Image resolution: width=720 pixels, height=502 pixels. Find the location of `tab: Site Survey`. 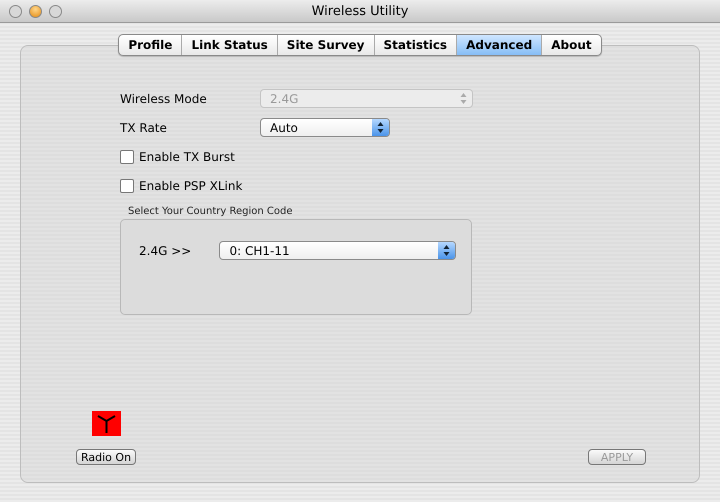

tab: Site Survey is located at coordinates (325, 45).